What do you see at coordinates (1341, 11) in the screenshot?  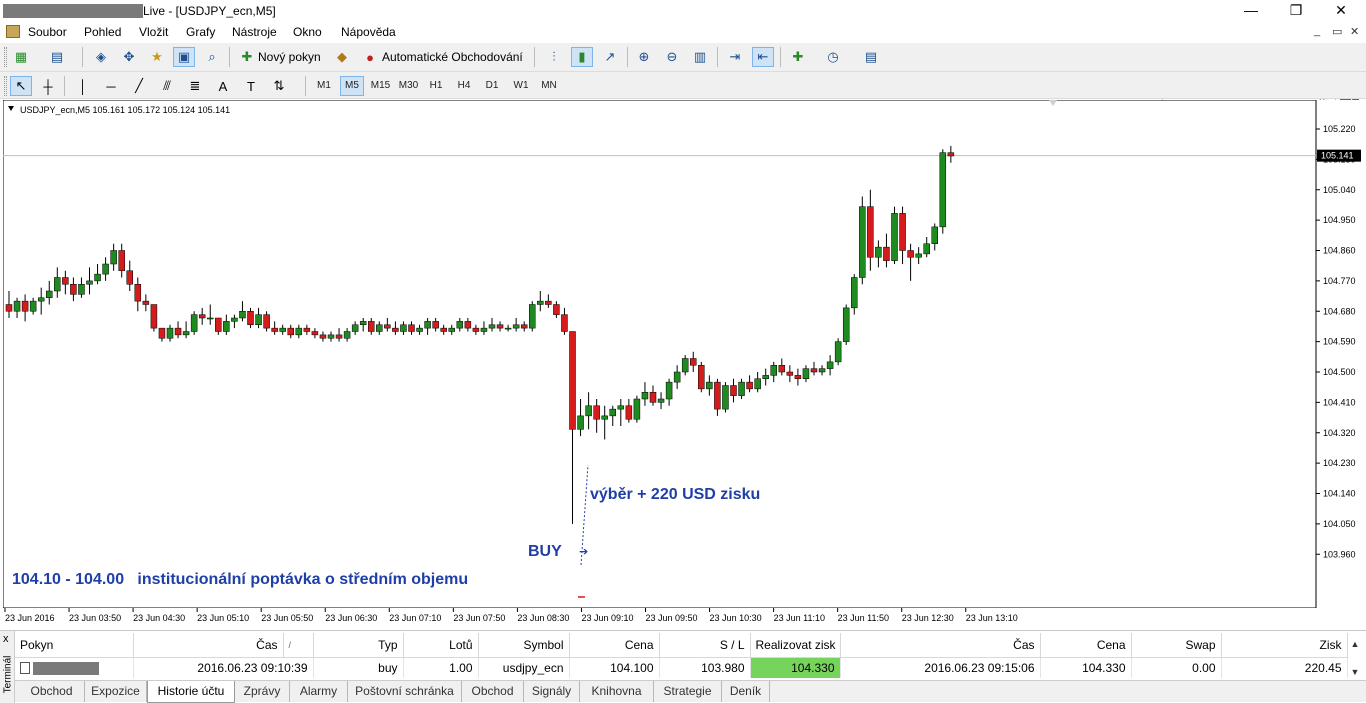 I see `close-button: ✕` at bounding box center [1341, 11].